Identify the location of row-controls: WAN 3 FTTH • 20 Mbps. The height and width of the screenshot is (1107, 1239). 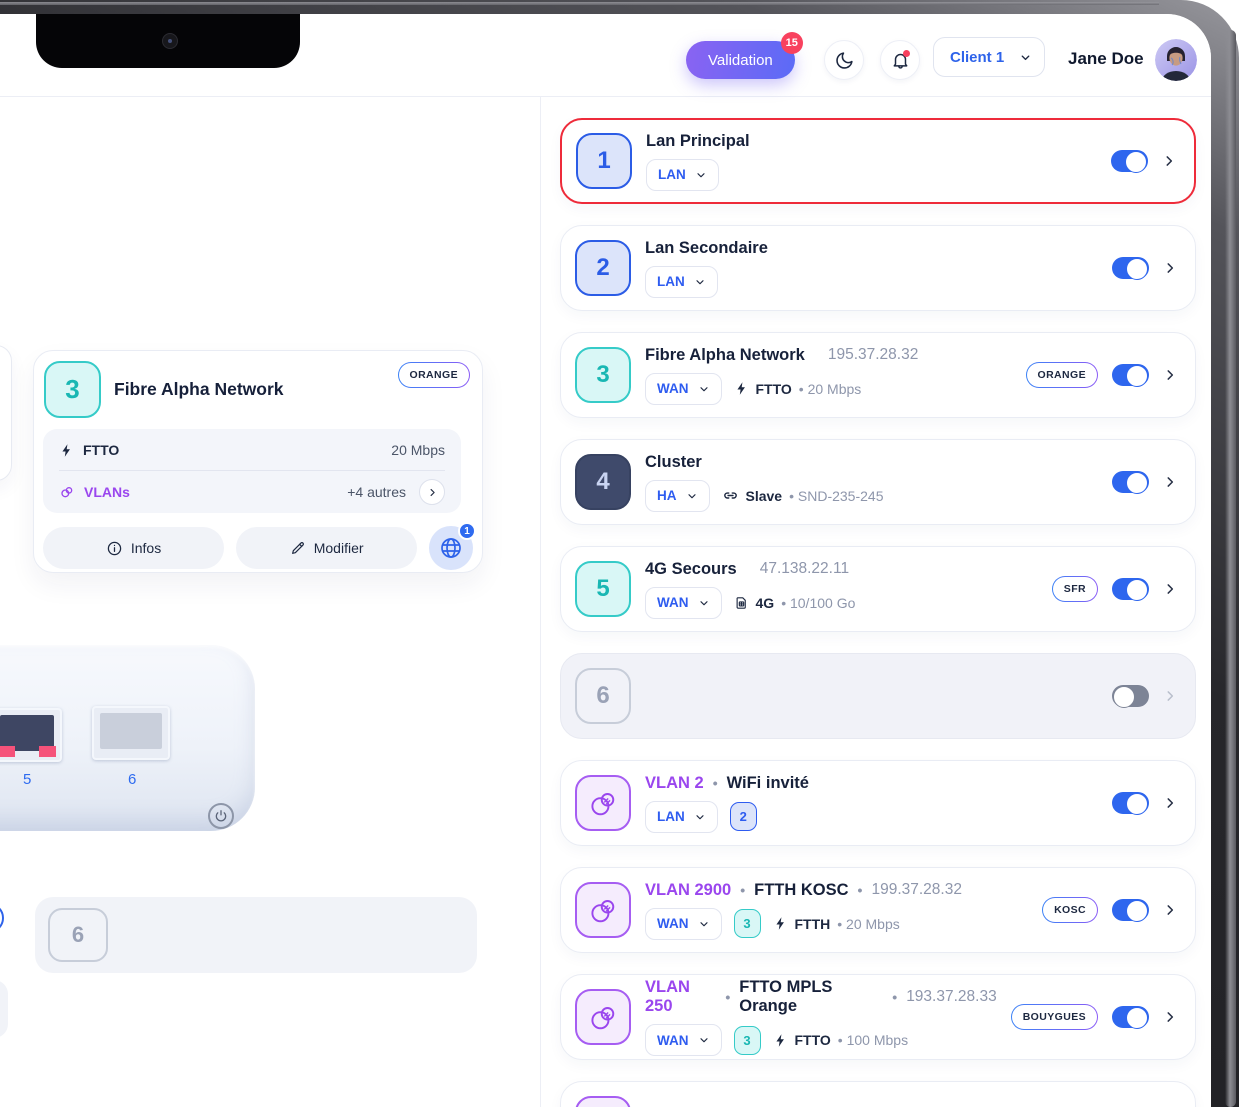
(836, 923).